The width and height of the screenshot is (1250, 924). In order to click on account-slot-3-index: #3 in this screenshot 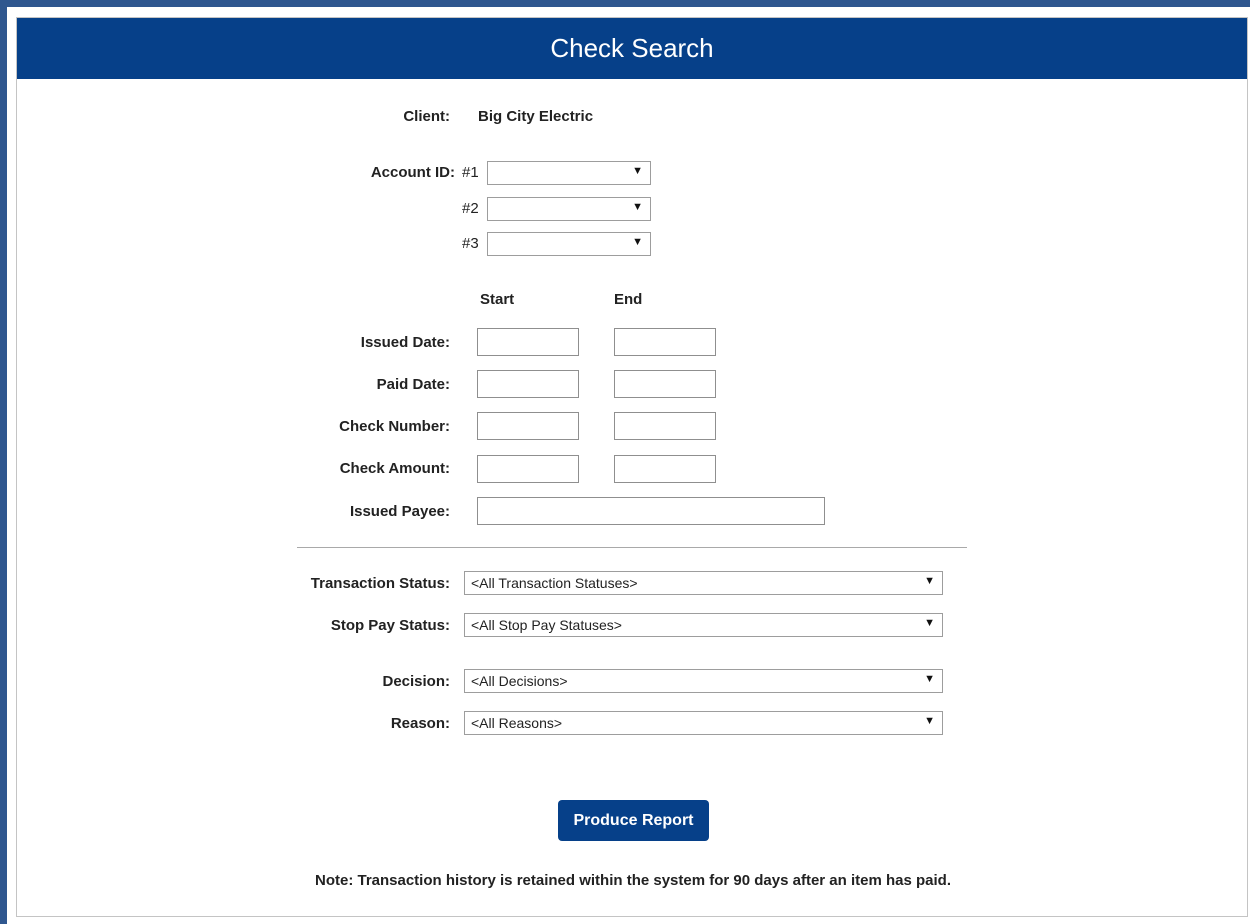, I will do `click(470, 243)`.